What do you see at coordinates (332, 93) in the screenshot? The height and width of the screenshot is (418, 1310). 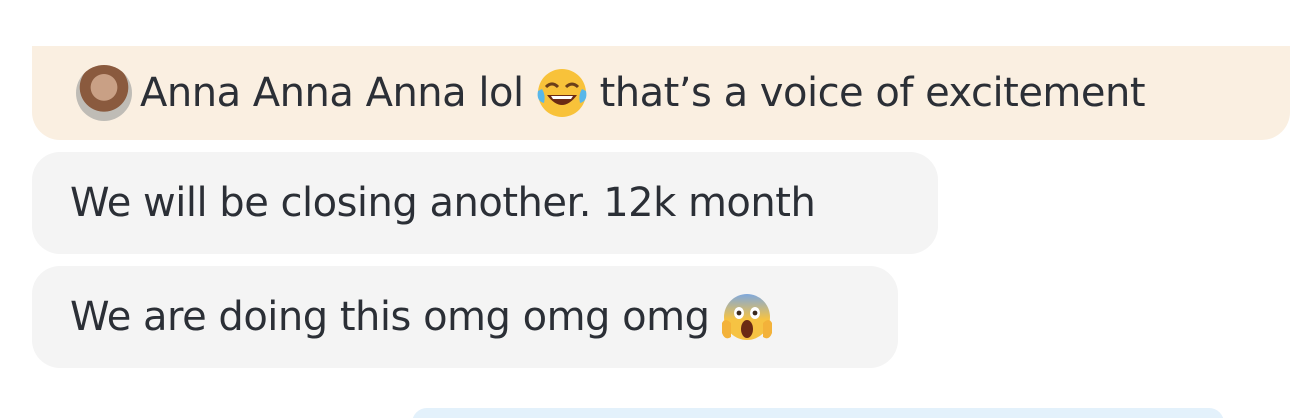 I see `message-text: Anna Anna Anna lol` at bounding box center [332, 93].